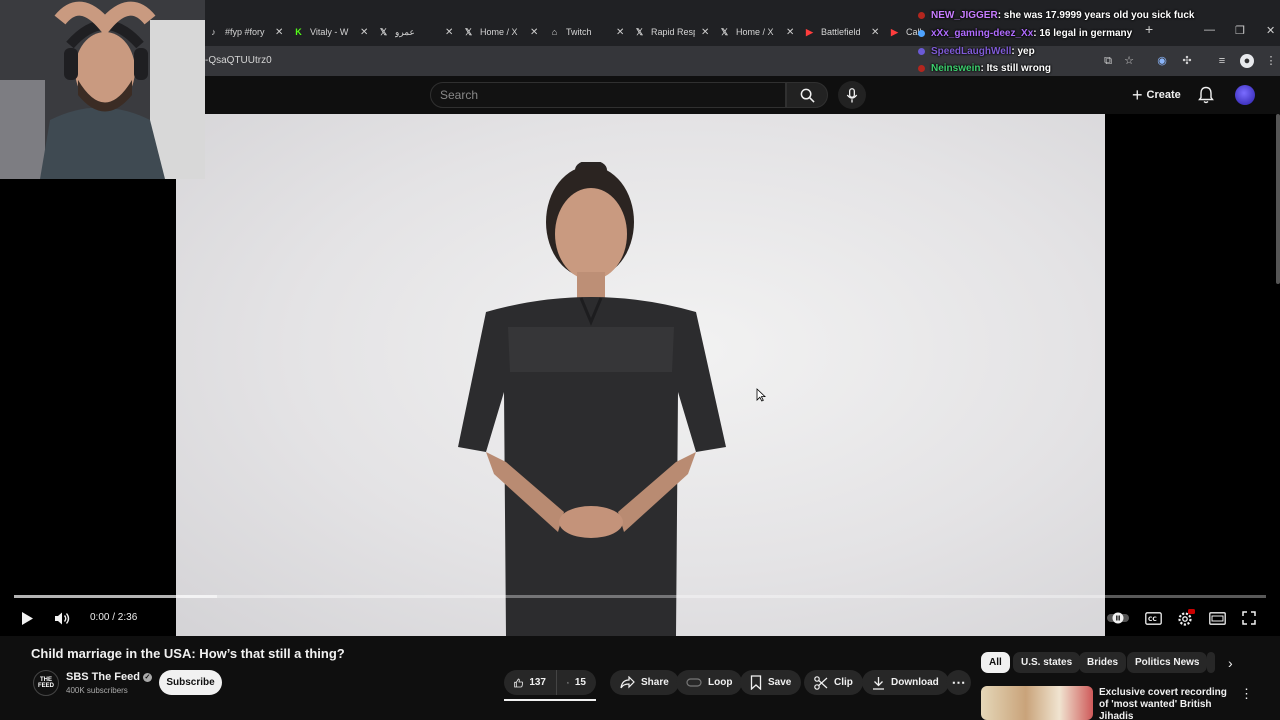 Image resolution: width=1280 pixels, height=720 pixels. What do you see at coordinates (1211, 662) in the screenshot?
I see `chip-partial` at bounding box center [1211, 662].